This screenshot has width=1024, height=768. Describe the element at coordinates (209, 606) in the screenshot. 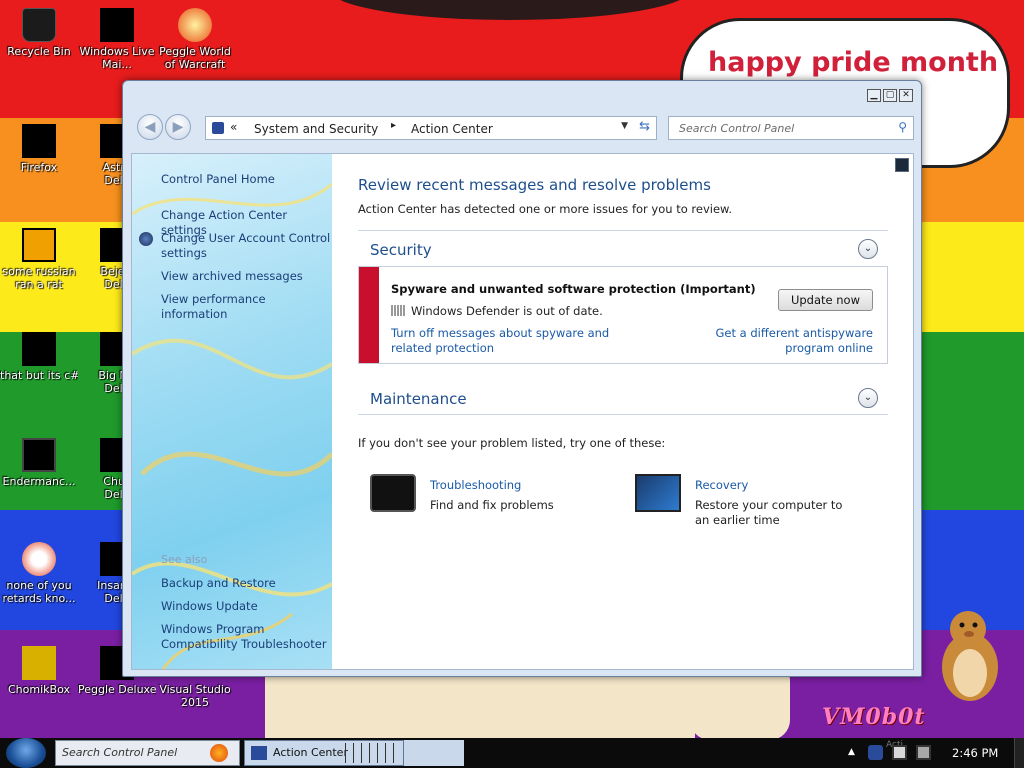

I see `windows-update-link: Windows Update` at that location.